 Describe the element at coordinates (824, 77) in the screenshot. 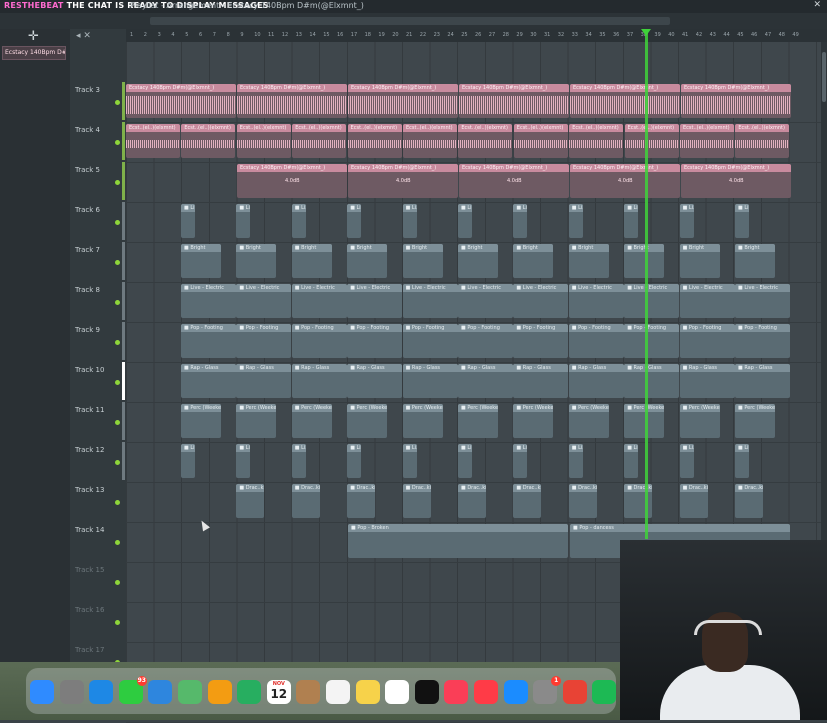

I see `scrollbar-thumb` at that location.